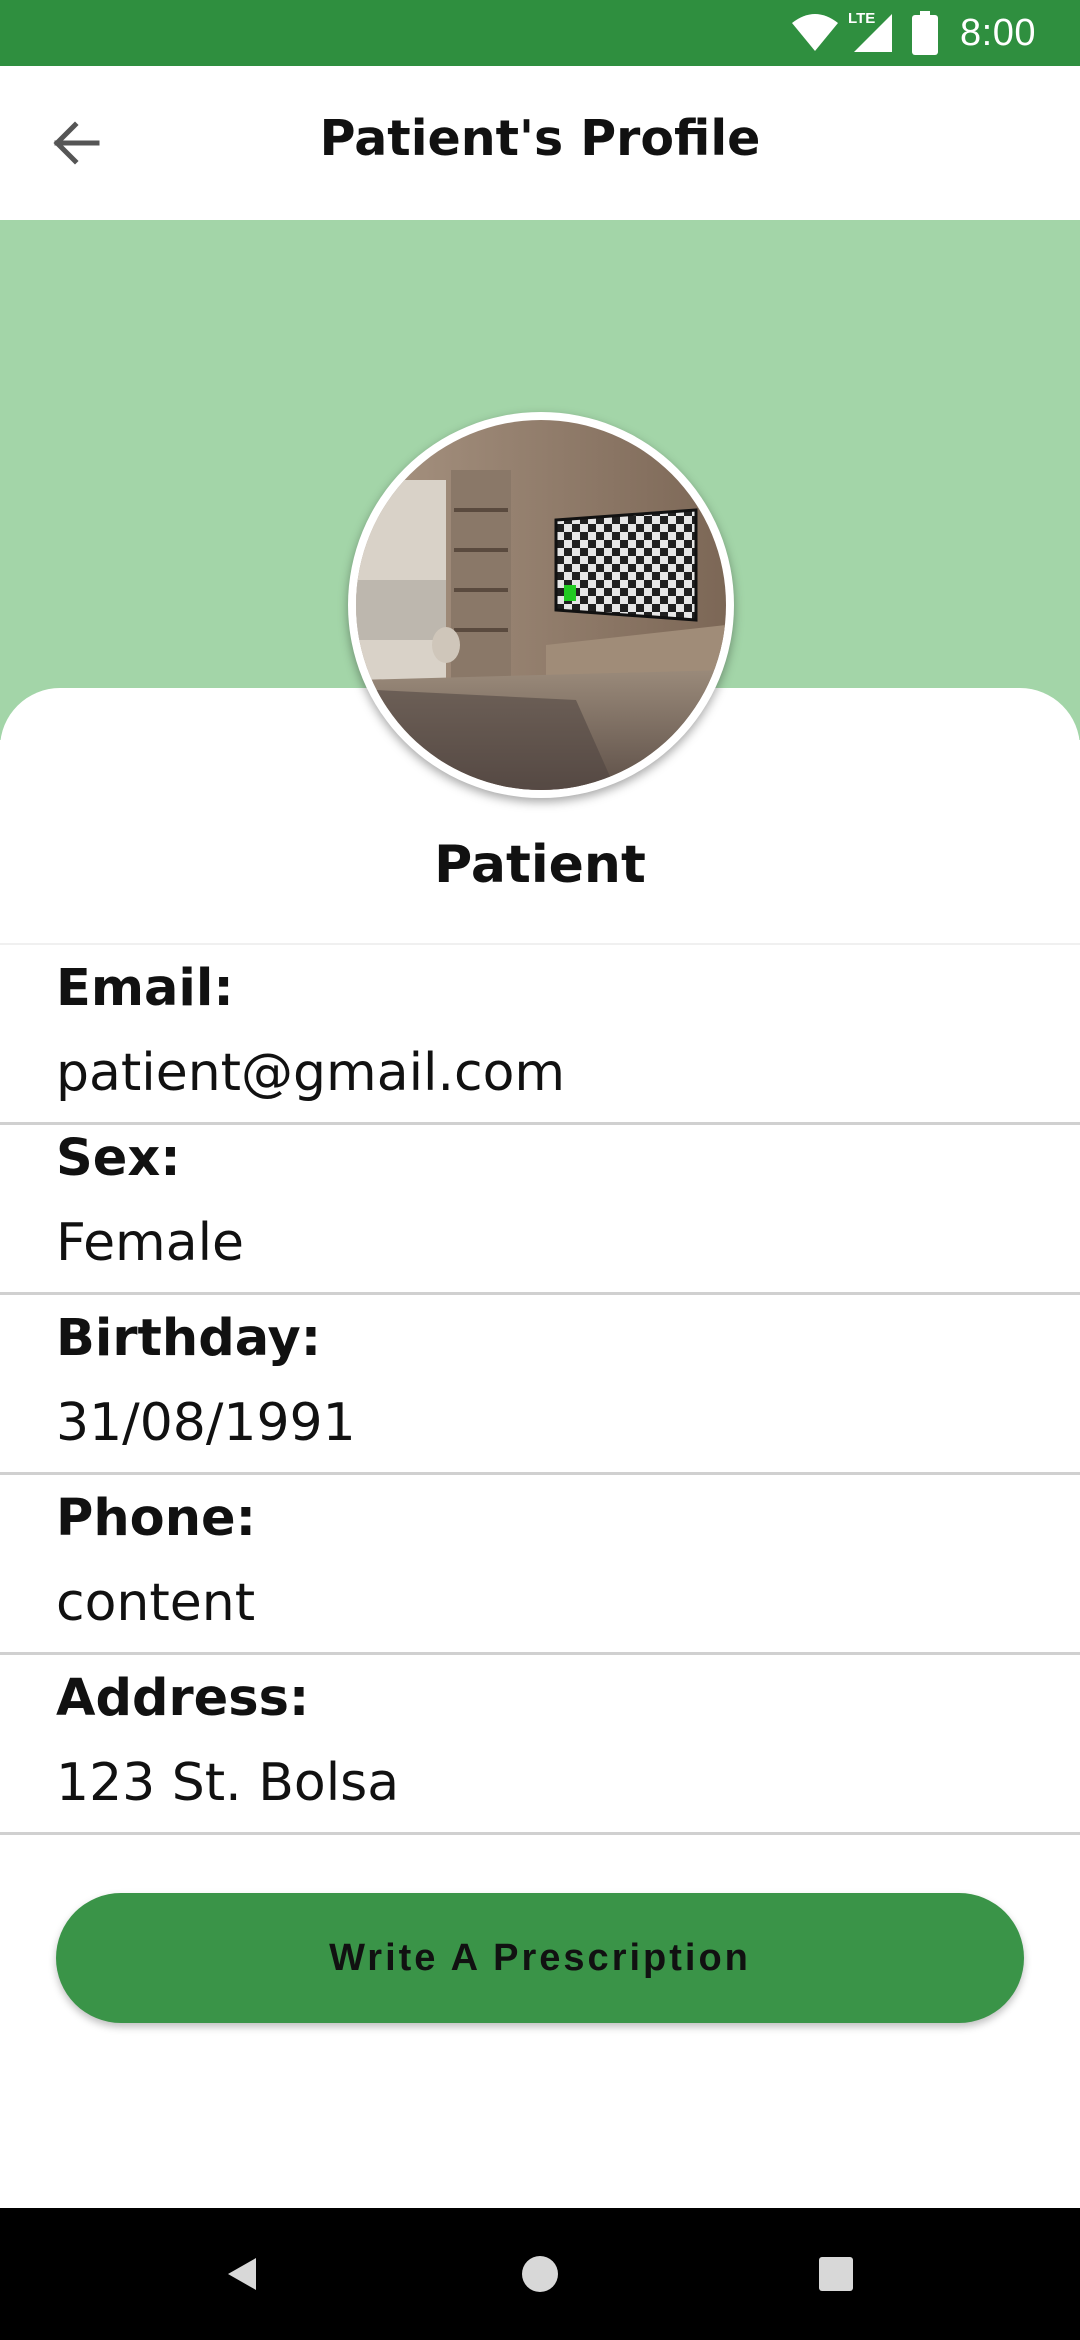  I want to click on system-nav-bar, so click(540, 2274).